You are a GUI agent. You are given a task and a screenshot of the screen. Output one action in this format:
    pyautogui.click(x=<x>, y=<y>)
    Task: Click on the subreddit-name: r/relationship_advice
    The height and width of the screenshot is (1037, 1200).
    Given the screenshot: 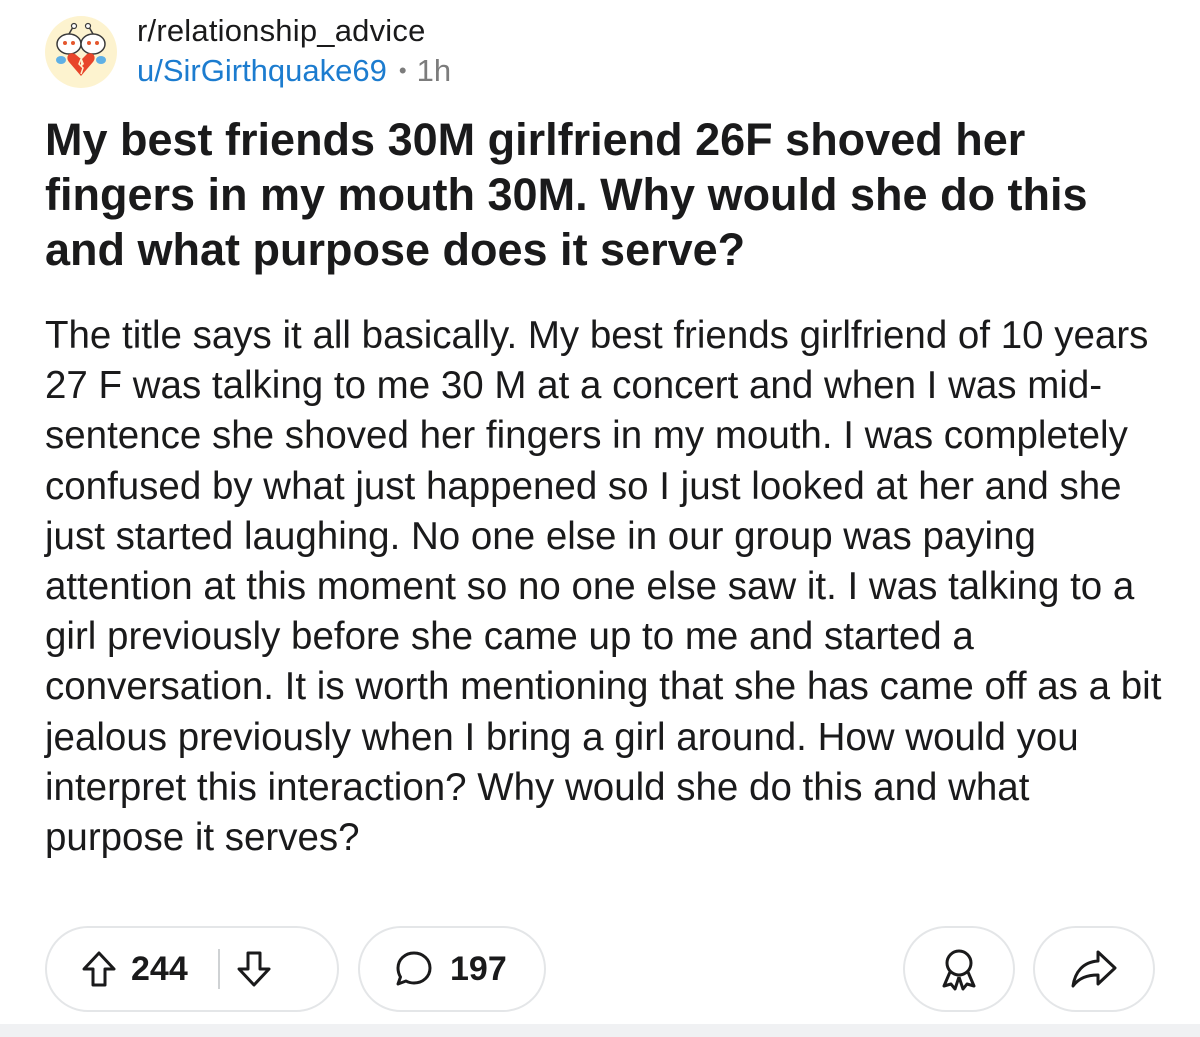 What is the action you would take?
    pyautogui.click(x=294, y=31)
    